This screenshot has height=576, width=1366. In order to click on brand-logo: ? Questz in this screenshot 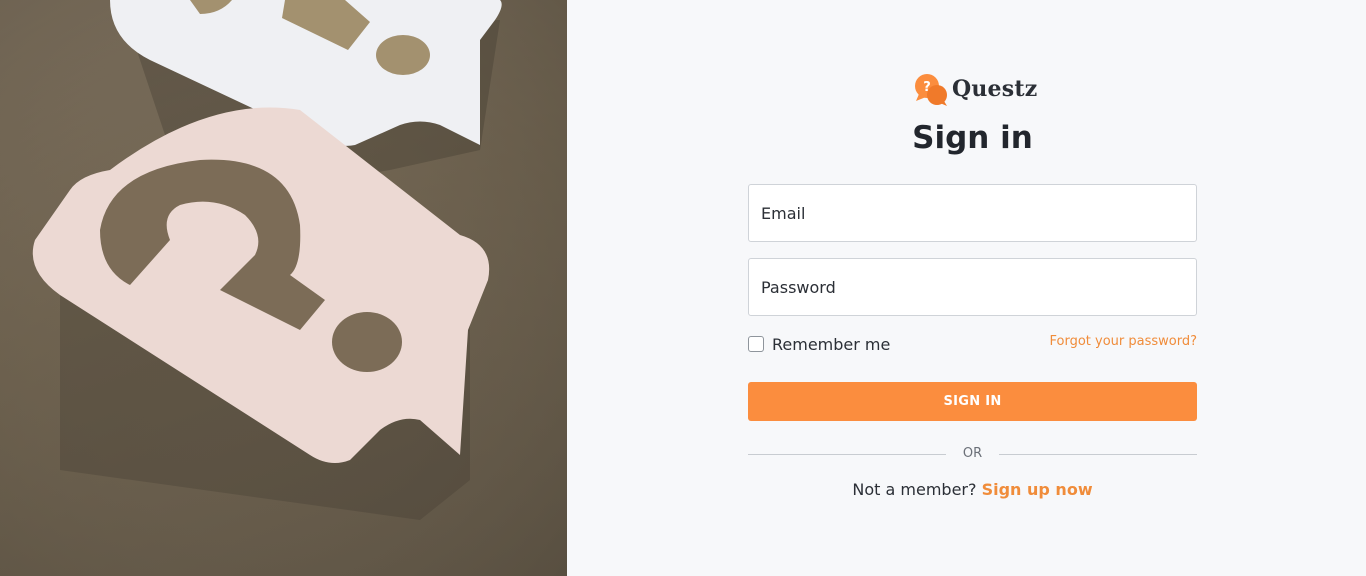, I will do `click(975, 89)`.